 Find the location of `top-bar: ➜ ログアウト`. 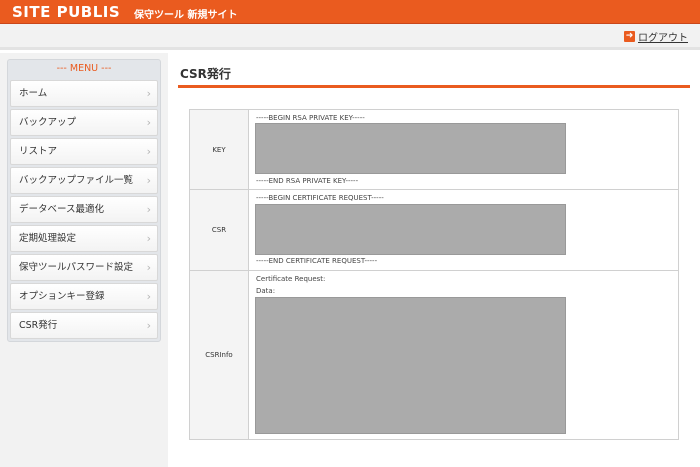

top-bar: ➜ ログアウト is located at coordinates (350, 37).